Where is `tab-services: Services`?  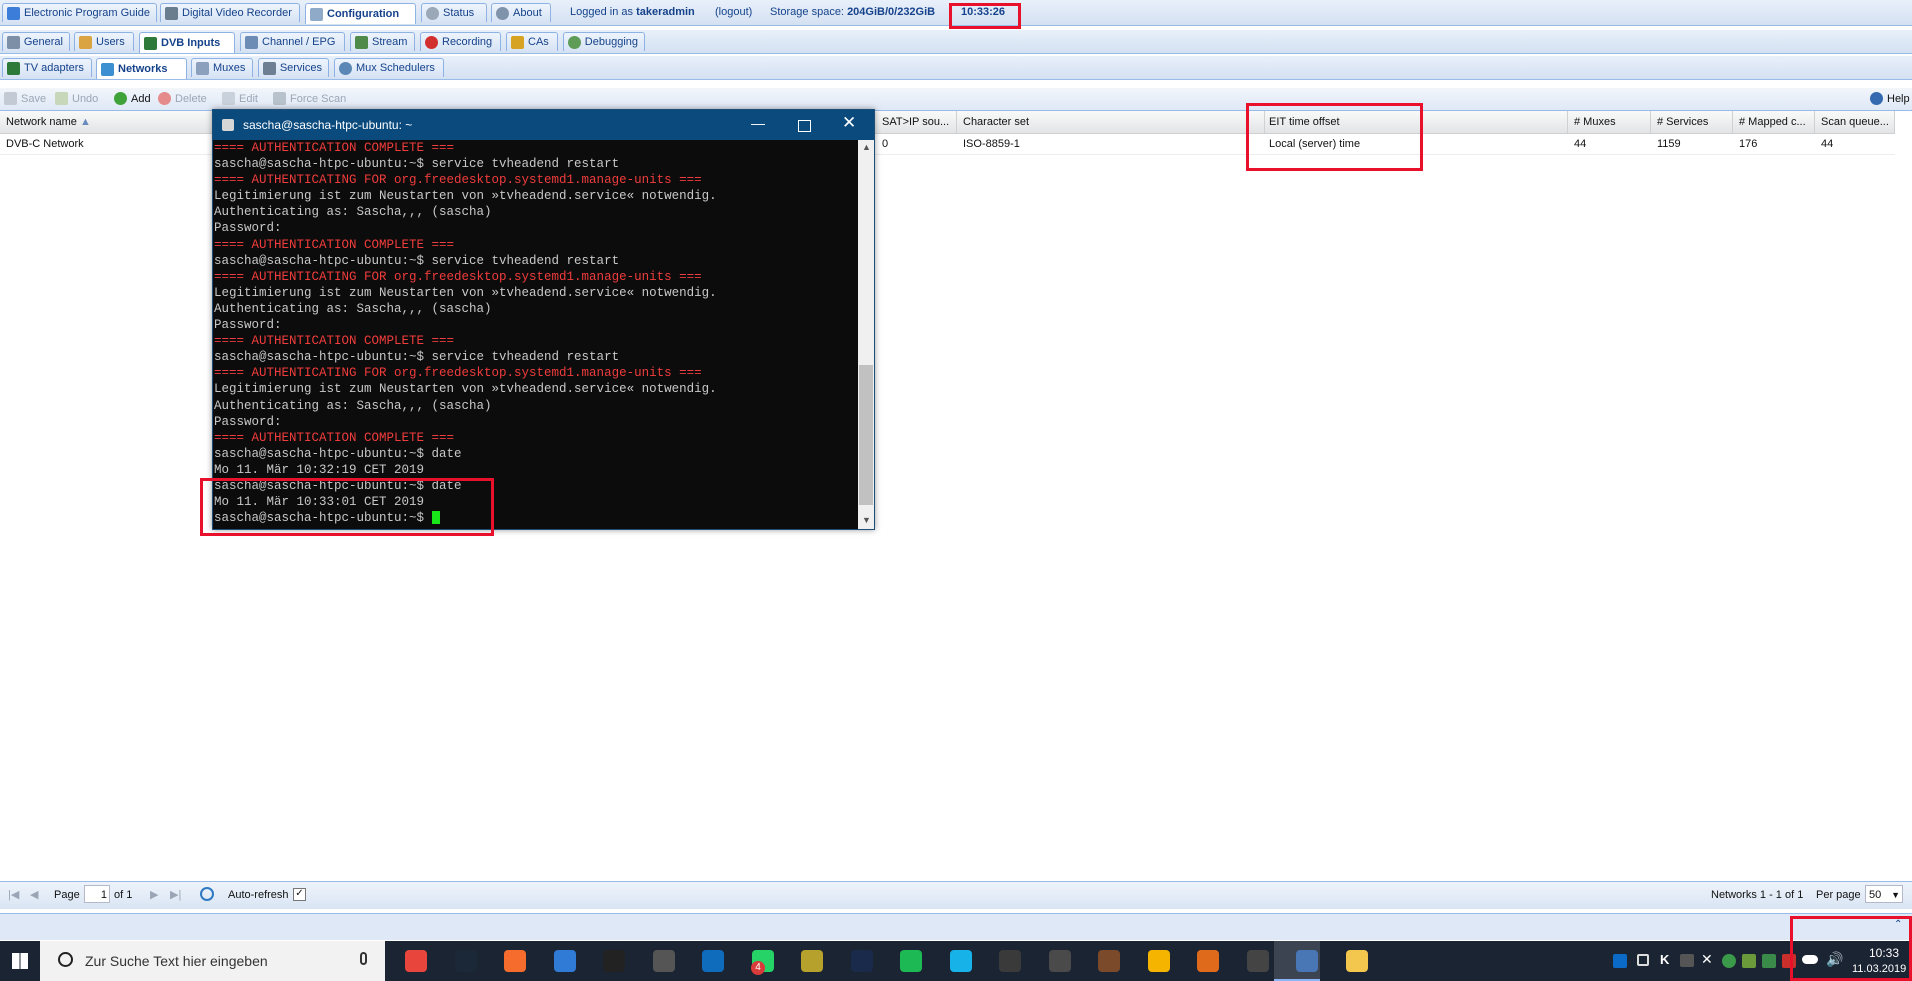 tab-services: Services is located at coordinates (293, 67).